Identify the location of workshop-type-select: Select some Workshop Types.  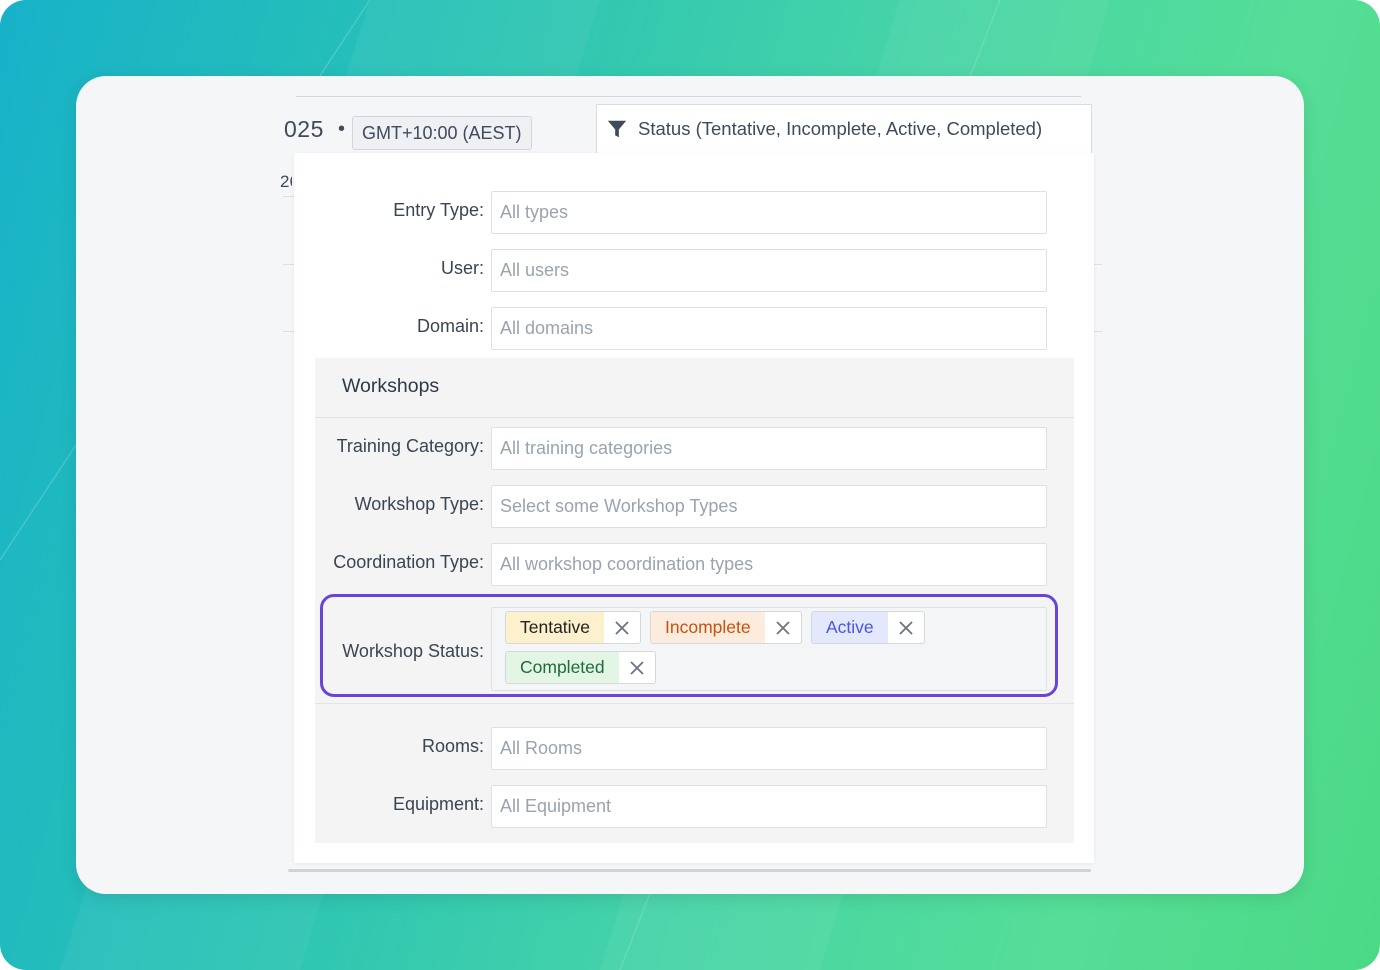
(769, 506).